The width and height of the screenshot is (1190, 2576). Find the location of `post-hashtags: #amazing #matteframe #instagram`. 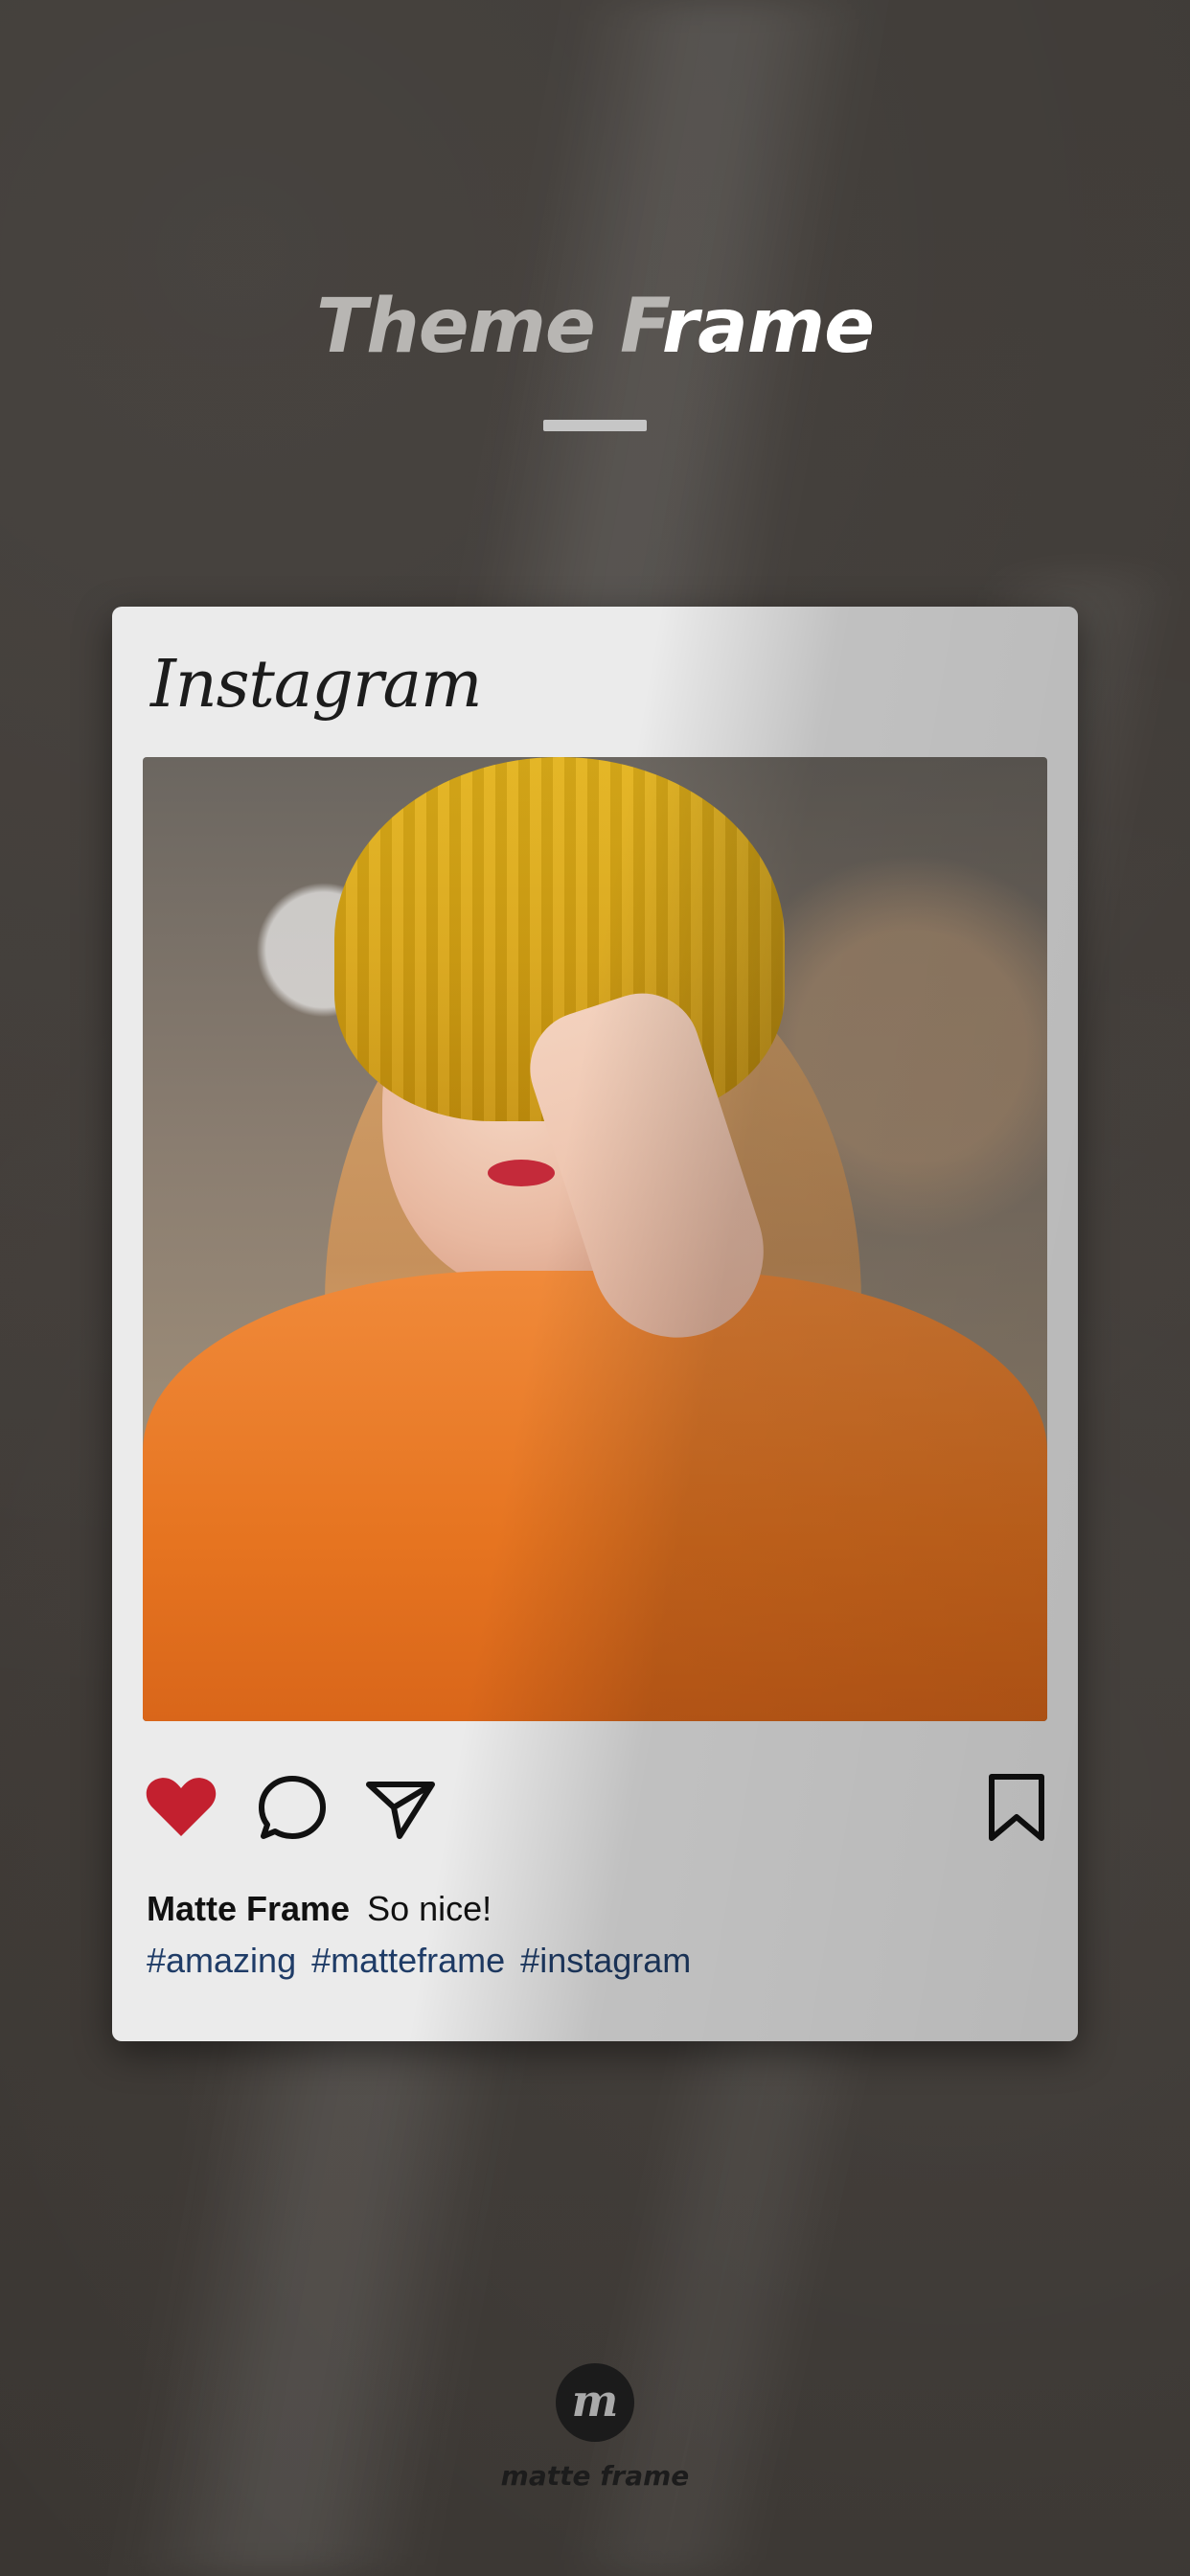

post-hashtags: #amazing #matteframe #instagram is located at coordinates (427, 1961).